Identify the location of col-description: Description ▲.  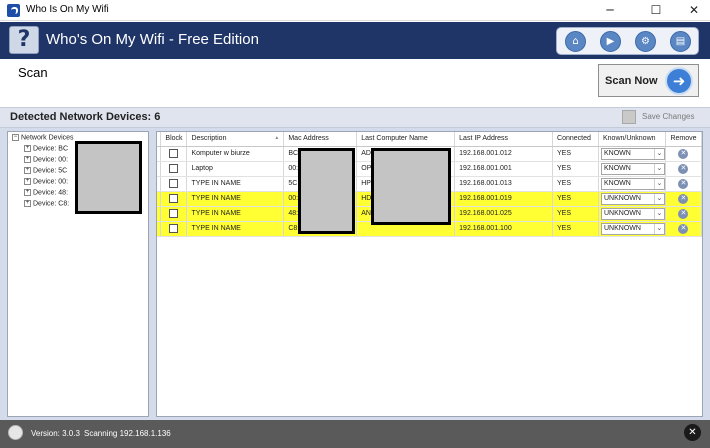
(235, 139).